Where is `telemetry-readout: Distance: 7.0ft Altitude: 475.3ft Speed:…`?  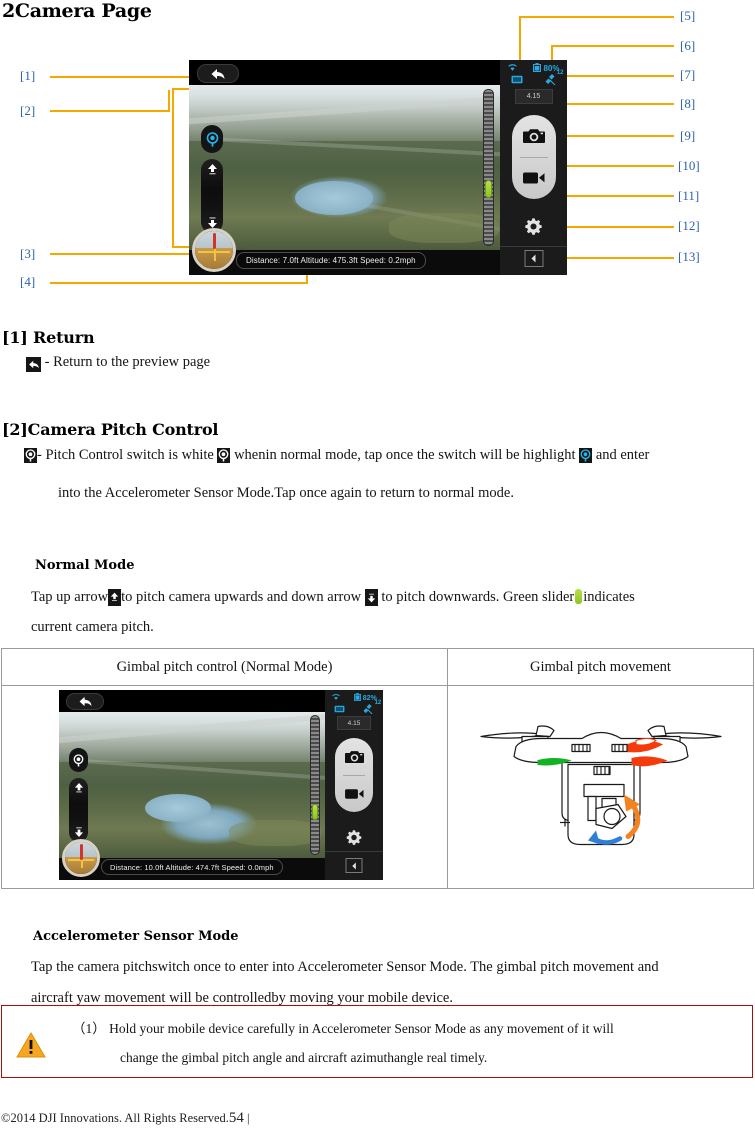 telemetry-readout: Distance: 7.0ft Altitude: 475.3ft Speed:… is located at coordinates (331, 260).